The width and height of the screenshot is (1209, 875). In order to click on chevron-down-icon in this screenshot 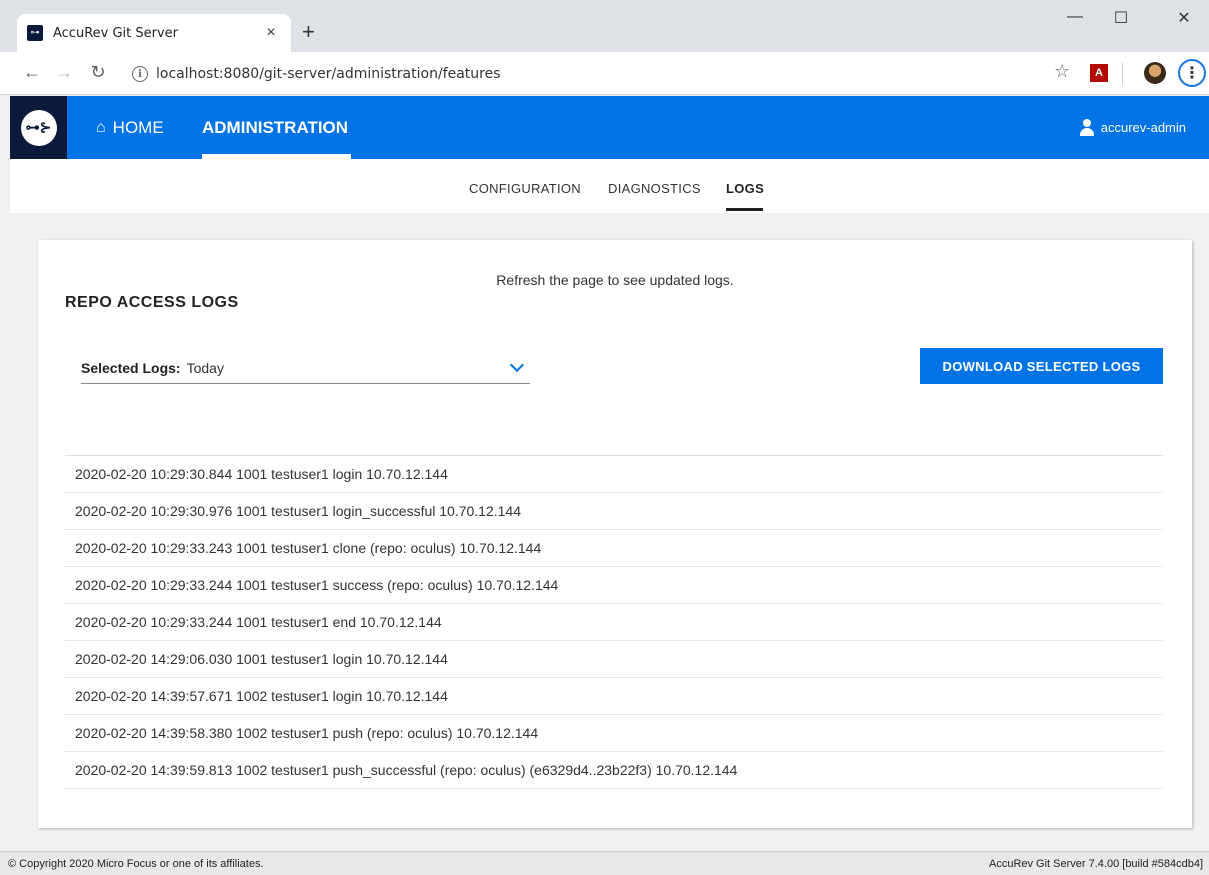, I will do `click(517, 365)`.